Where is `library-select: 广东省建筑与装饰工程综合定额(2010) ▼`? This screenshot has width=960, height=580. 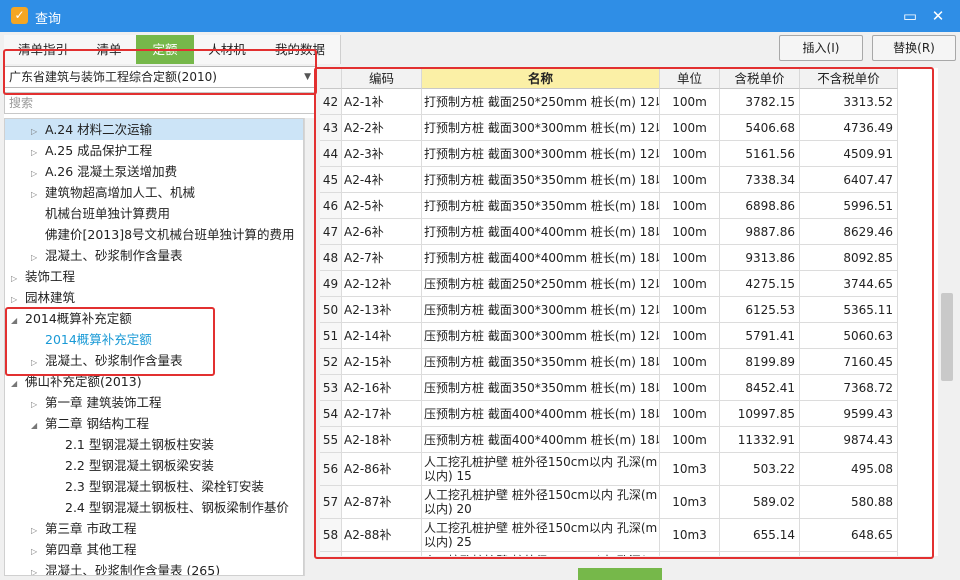
library-select: 广东省建筑与装饰工程综合定额(2010) ▼ is located at coordinates (160, 77).